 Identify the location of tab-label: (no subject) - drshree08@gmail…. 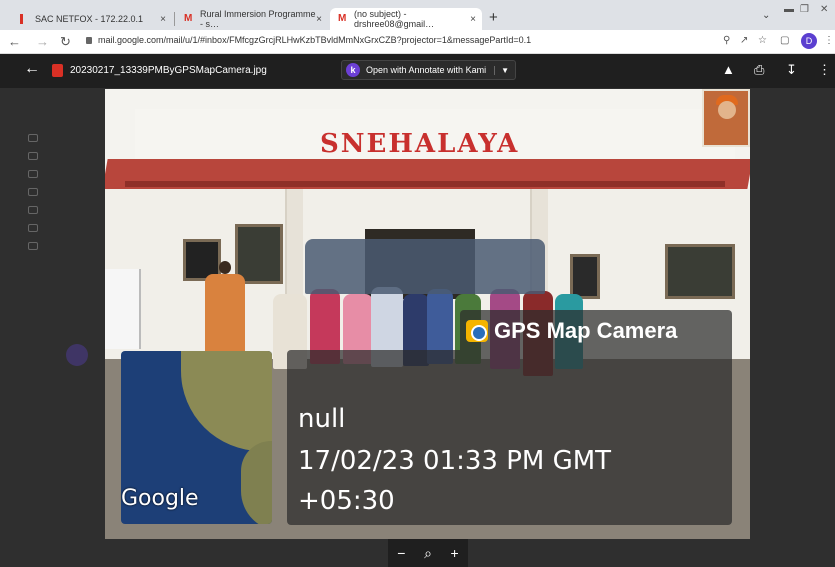
(394, 19).